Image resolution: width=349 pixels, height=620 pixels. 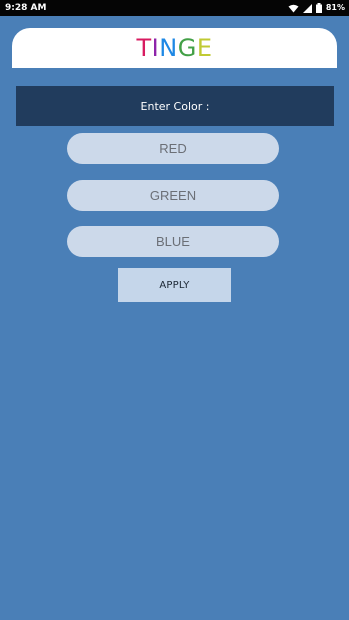 I want to click on apply-button: APPLY, so click(x=174, y=285).